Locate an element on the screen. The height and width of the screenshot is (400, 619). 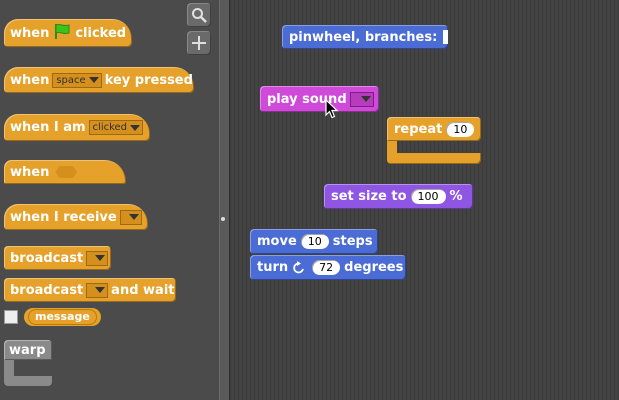
when-key-label-before: when is located at coordinates (30, 80).